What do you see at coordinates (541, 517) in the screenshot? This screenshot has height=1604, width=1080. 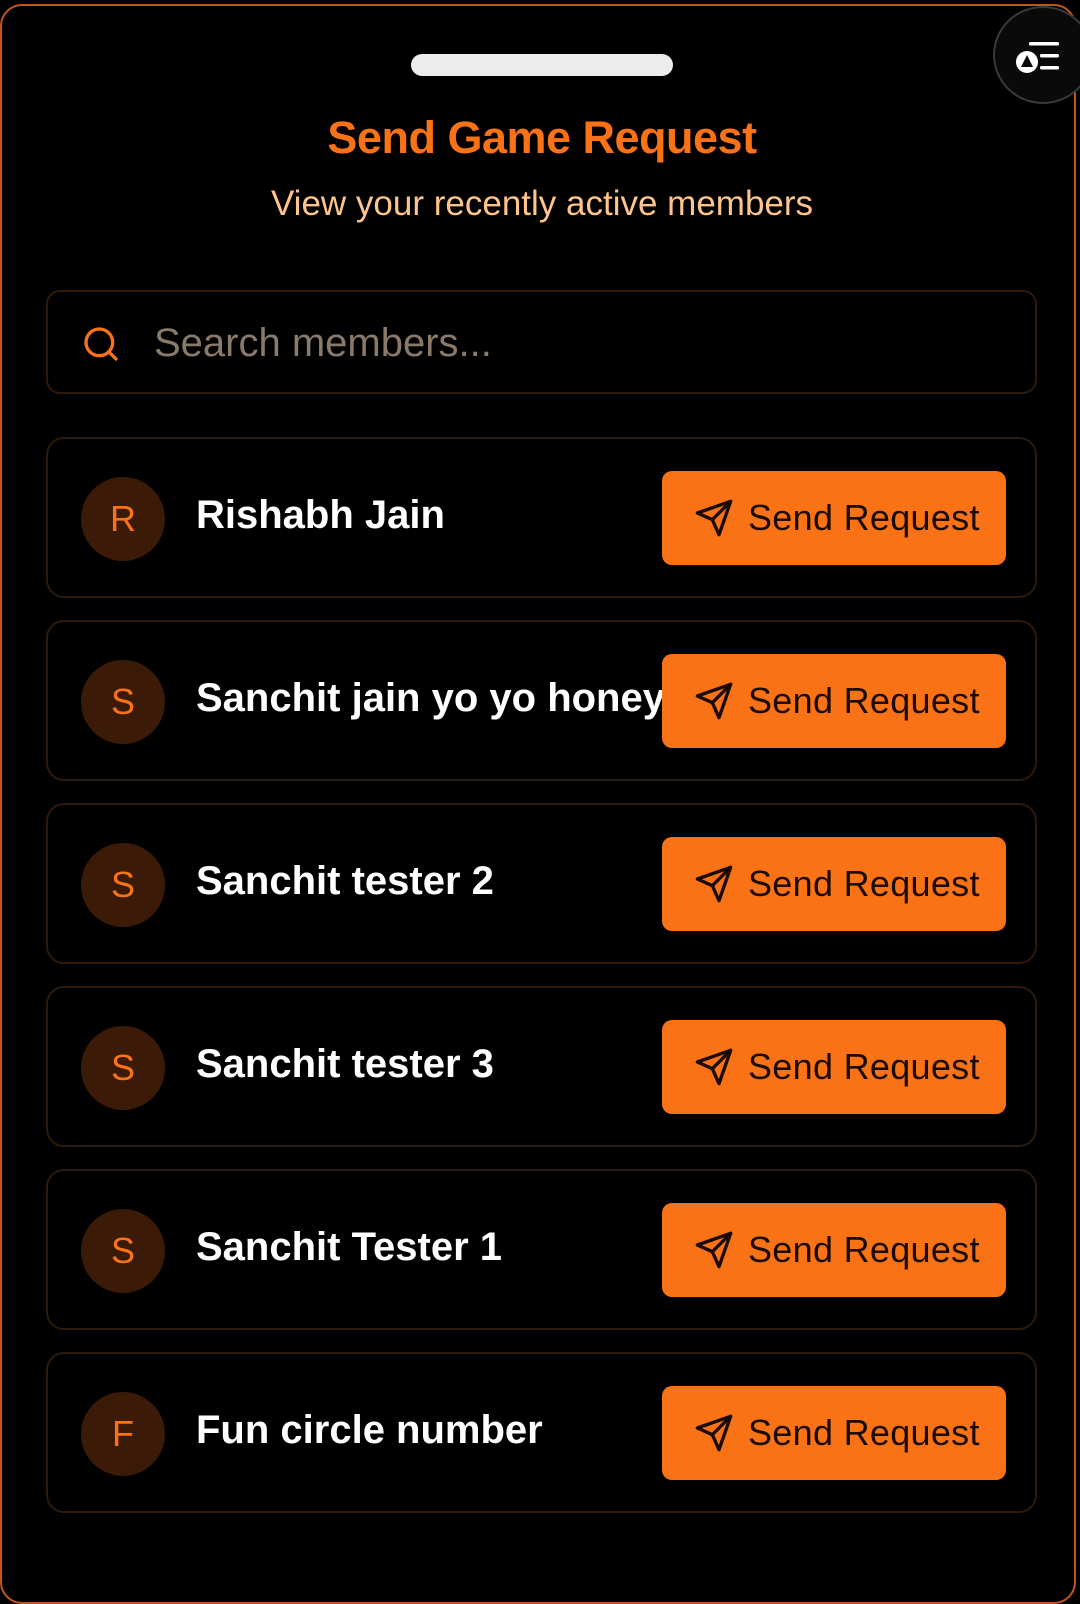 I see `member-card: R Rishabh Jain Send Request` at bounding box center [541, 517].